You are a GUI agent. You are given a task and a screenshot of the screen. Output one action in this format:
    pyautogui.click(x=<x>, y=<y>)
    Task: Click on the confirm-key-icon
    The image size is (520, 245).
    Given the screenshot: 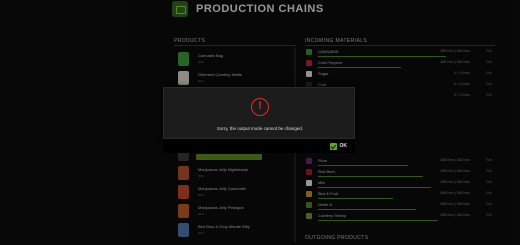 What is the action you would take?
    pyautogui.click(x=333, y=146)
    